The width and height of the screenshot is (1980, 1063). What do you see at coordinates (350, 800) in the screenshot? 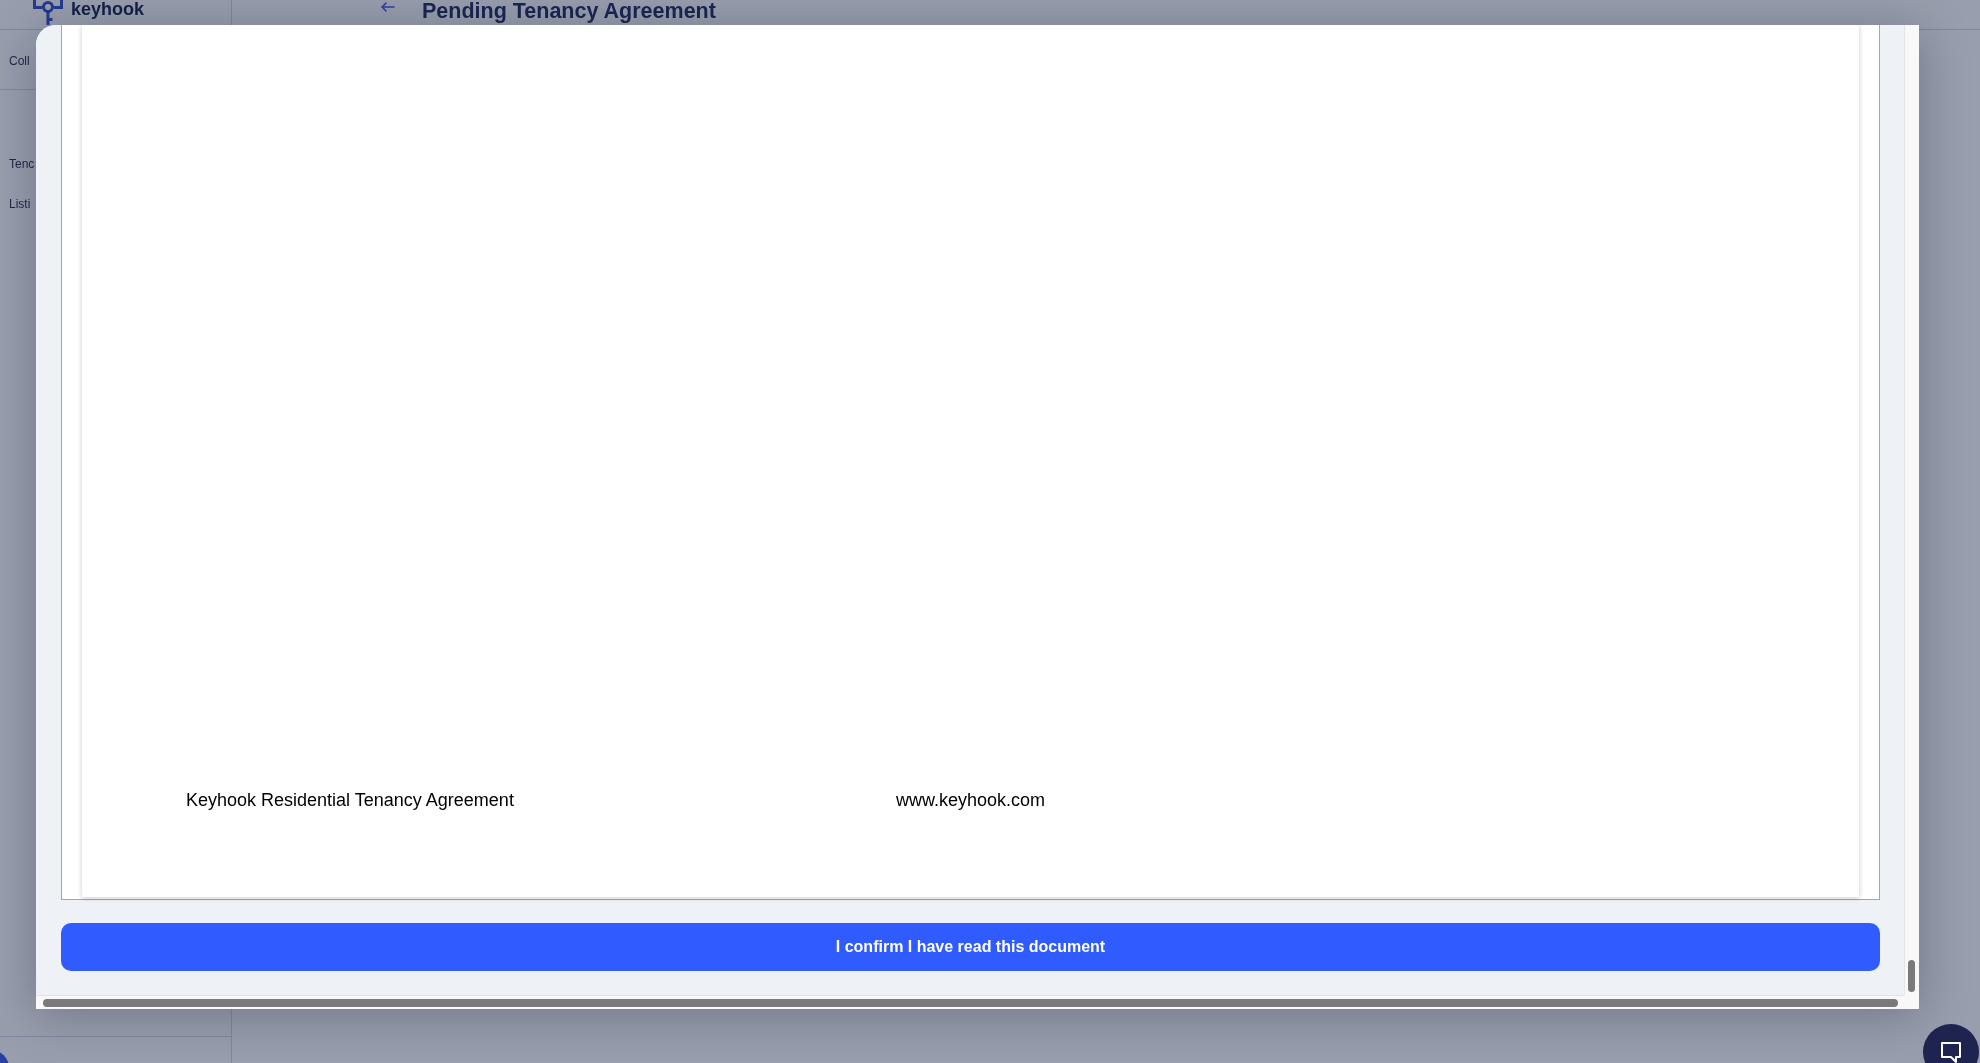
I see `document-footer-title: Keyhook Residential Tenancy Agreement` at bounding box center [350, 800].